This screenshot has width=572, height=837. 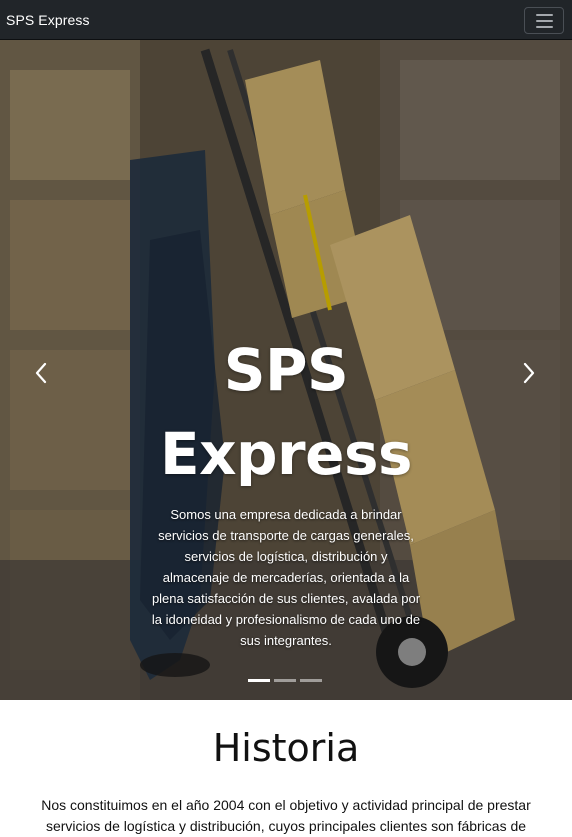 What do you see at coordinates (286, 748) in the screenshot?
I see `historia-heading: Historia` at bounding box center [286, 748].